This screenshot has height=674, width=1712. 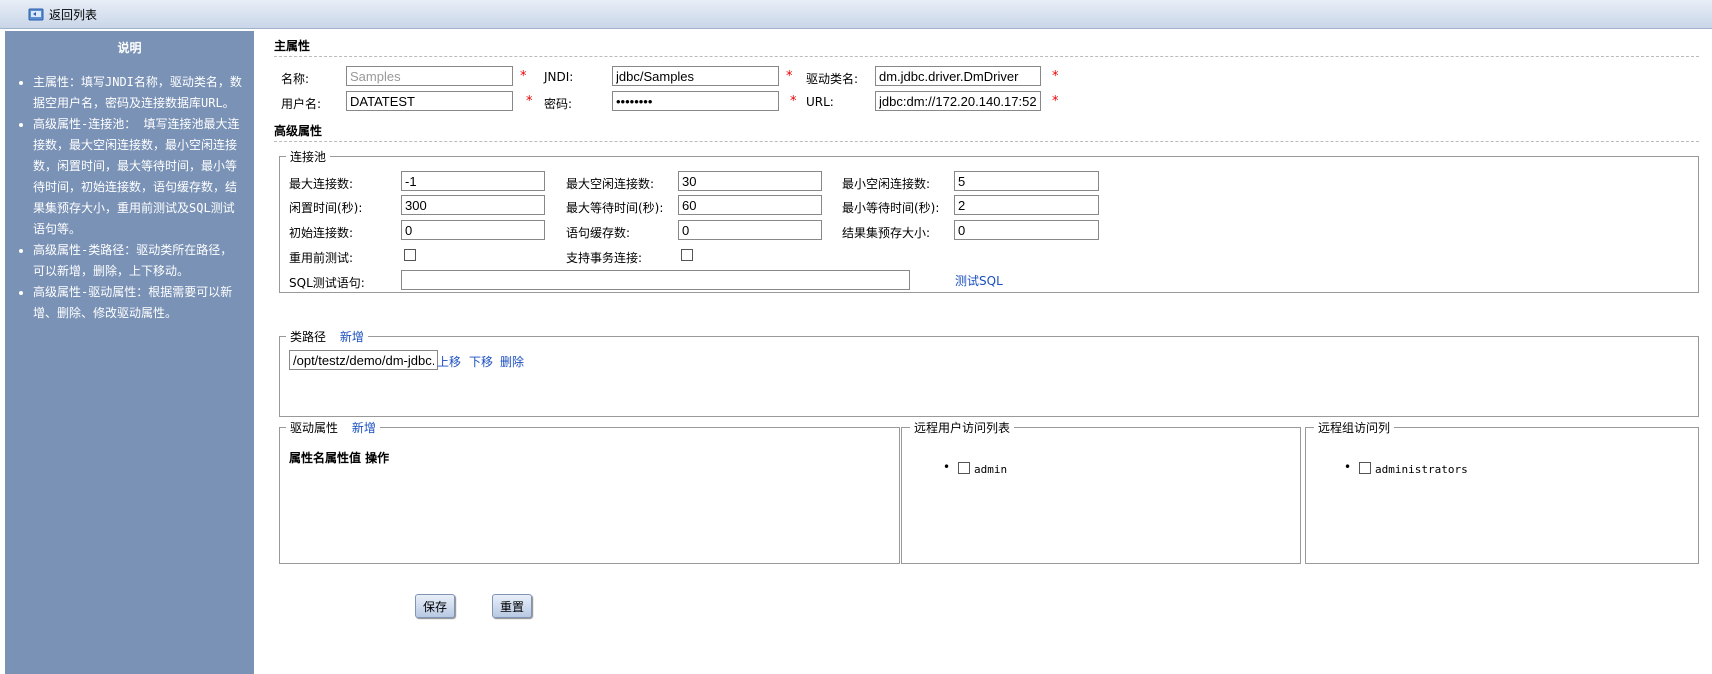 I want to click on min-wait-label: 最小等待时间(秒):, so click(x=891, y=208).